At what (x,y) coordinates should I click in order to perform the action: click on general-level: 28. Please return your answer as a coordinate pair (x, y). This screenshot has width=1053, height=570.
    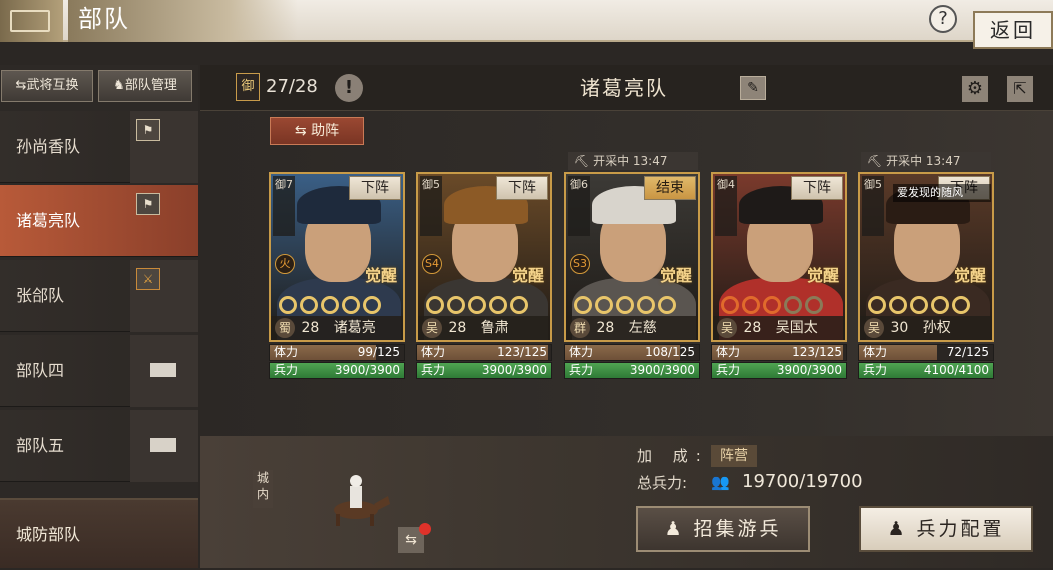
    Looking at the image, I should click on (310, 328).